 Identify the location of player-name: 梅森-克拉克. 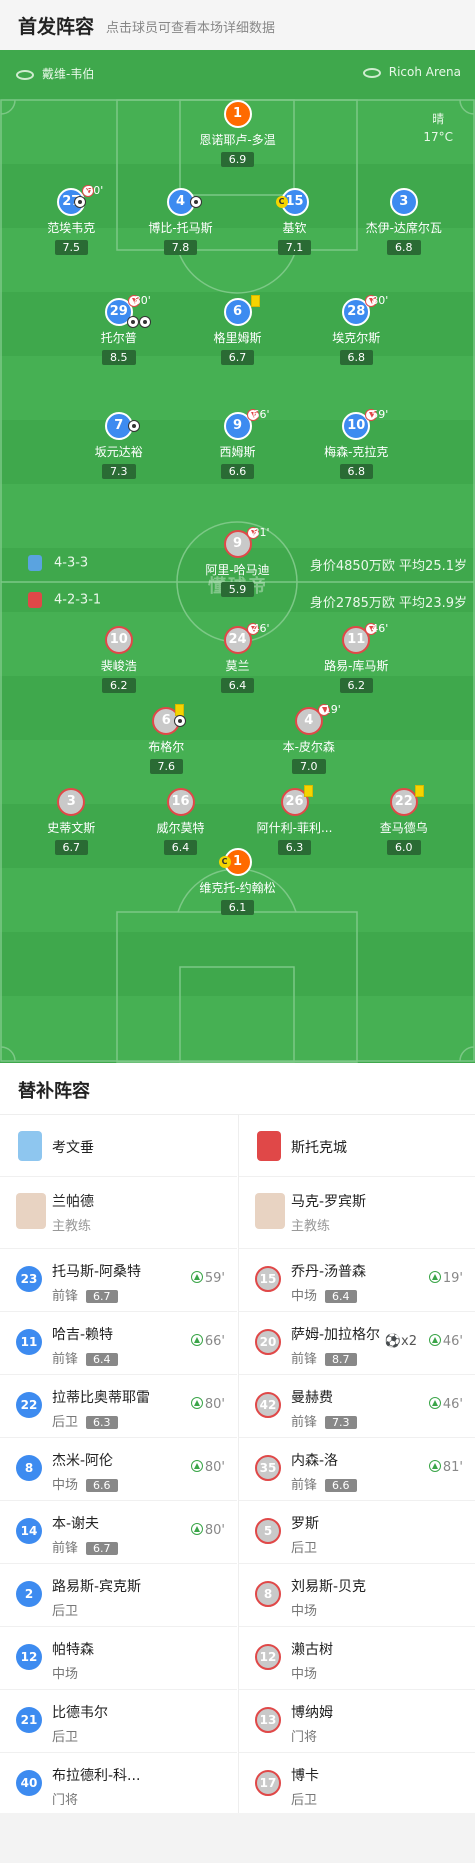
(356, 452).